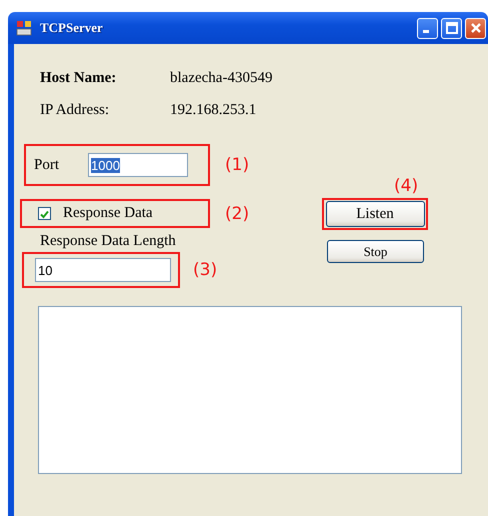 Image resolution: width=488 pixels, height=516 pixels. I want to click on listen-button: Listen, so click(375, 214).